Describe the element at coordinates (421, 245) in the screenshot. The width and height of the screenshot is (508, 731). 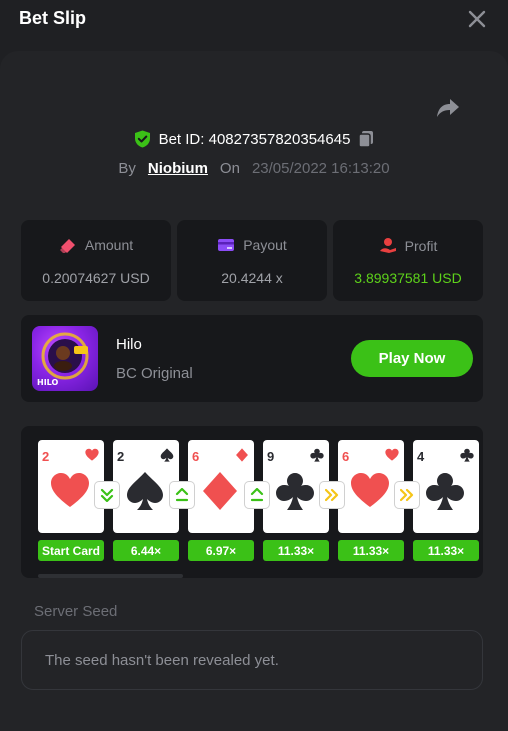
I see `stat-profit-label: Profit` at that location.